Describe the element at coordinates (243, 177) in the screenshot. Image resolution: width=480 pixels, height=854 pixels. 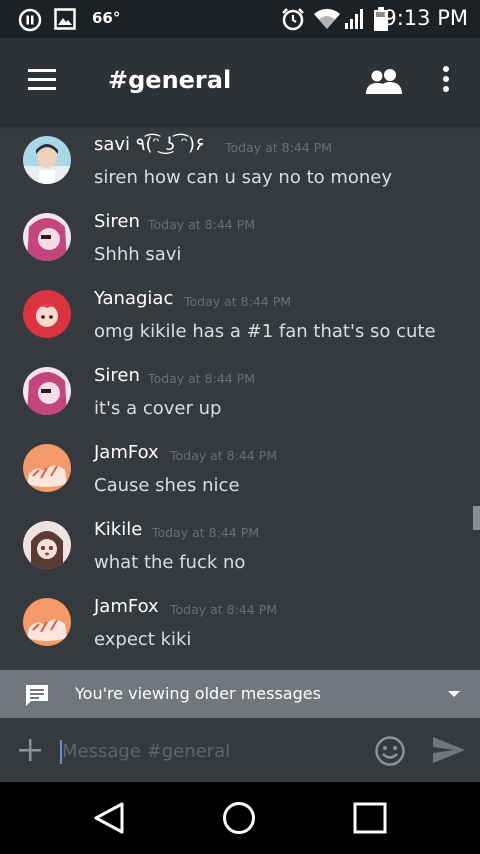
I see `message-content: siren how can u say no to money` at that location.